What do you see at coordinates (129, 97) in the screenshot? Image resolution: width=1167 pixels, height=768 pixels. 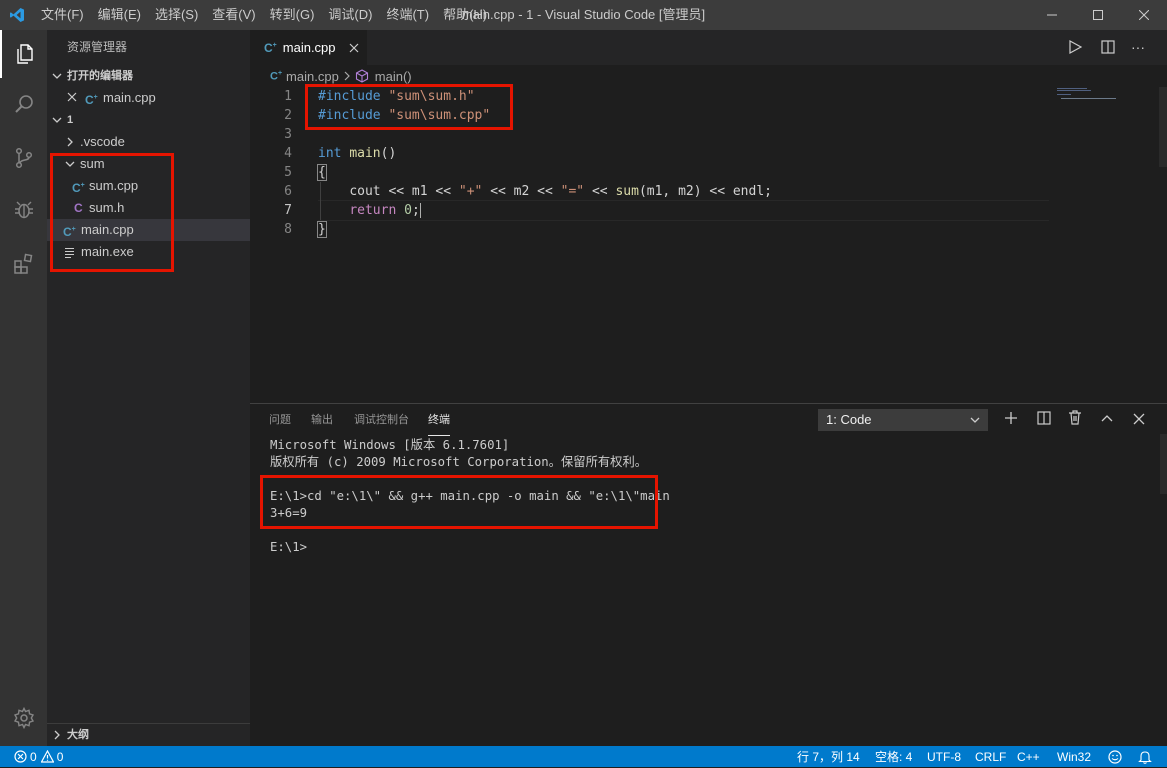 I see `open-editor-label: main.cpp` at bounding box center [129, 97].